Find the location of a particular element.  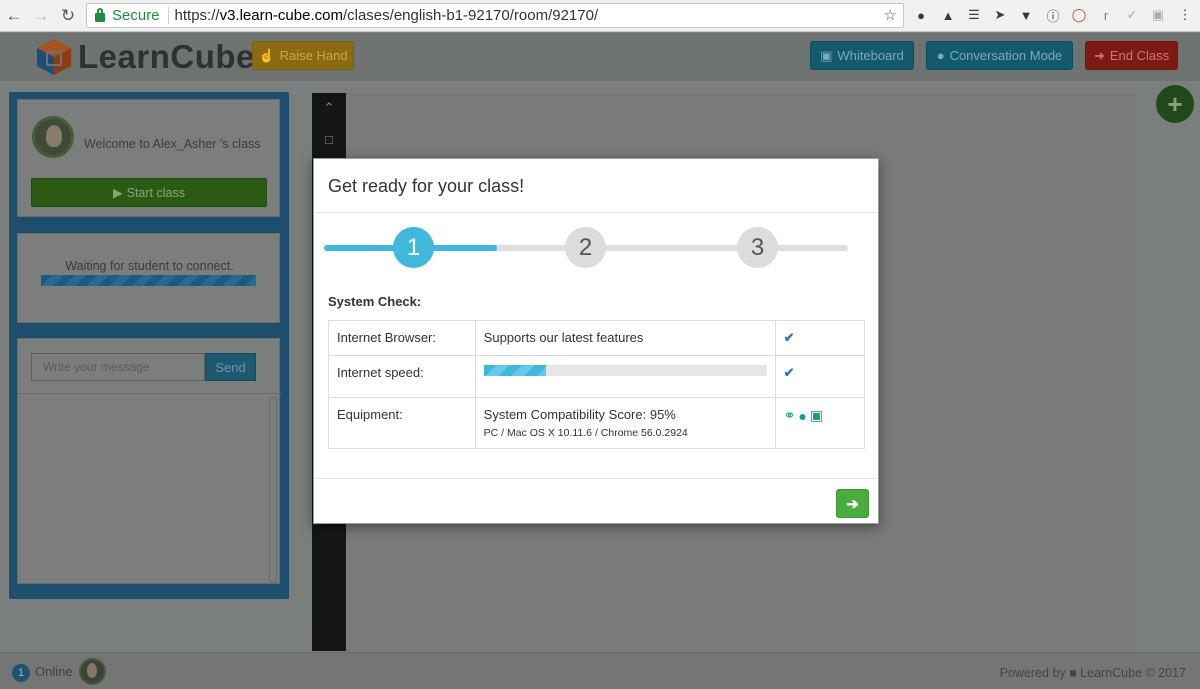

speed-progress-bar is located at coordinates (625, 370).